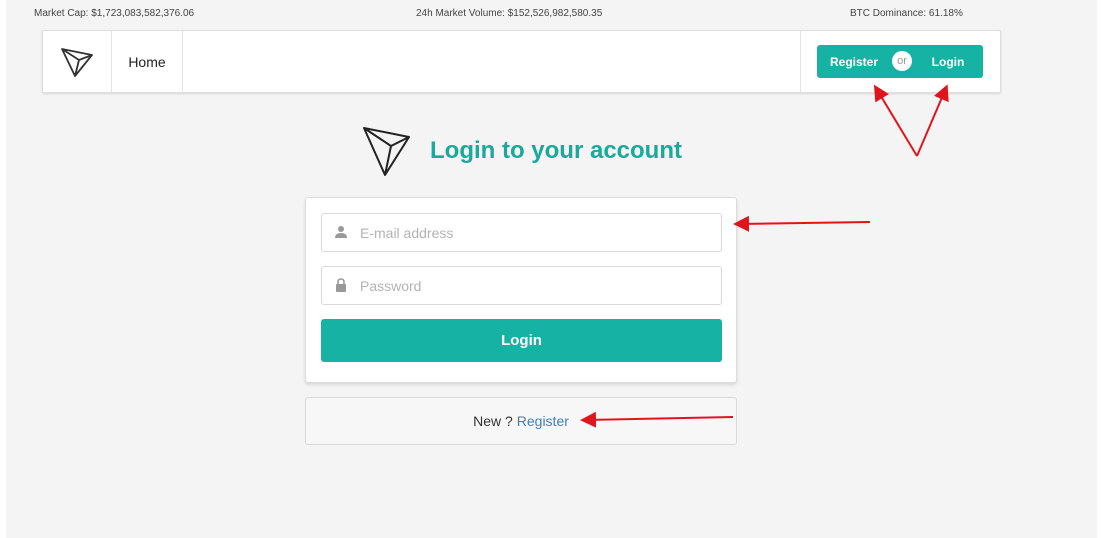 This screenshot has height=538, width=1103. Describe the element at coordinates (948, 61) in the screenshot. I see `login-button-label: Login` at that location.